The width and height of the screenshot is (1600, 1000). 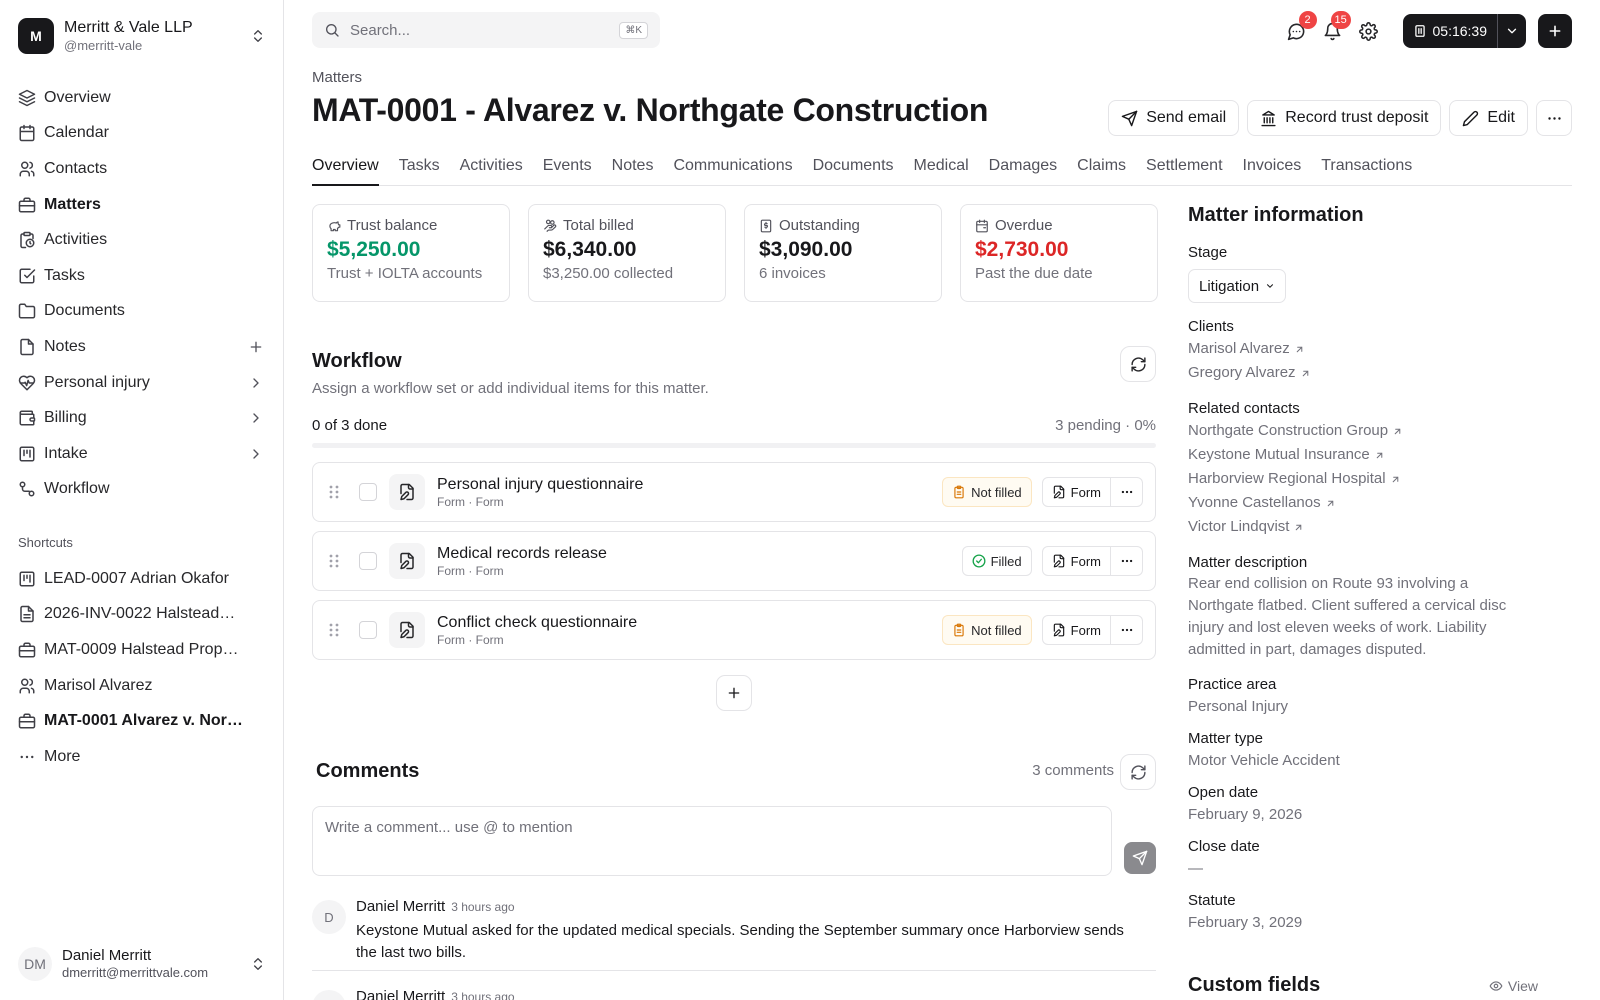 I want to click on form-label: Form, so click(x=1085, y=492).